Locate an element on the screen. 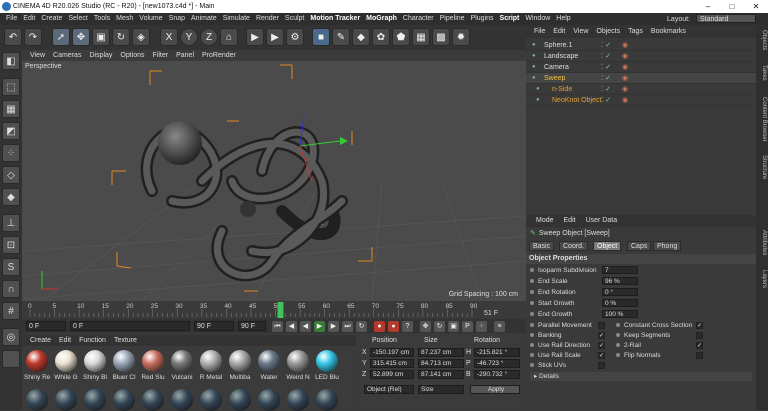 The width and height of the screenshot is (768, 411). menu-tools: Tools is located at coordinates (102, 19).